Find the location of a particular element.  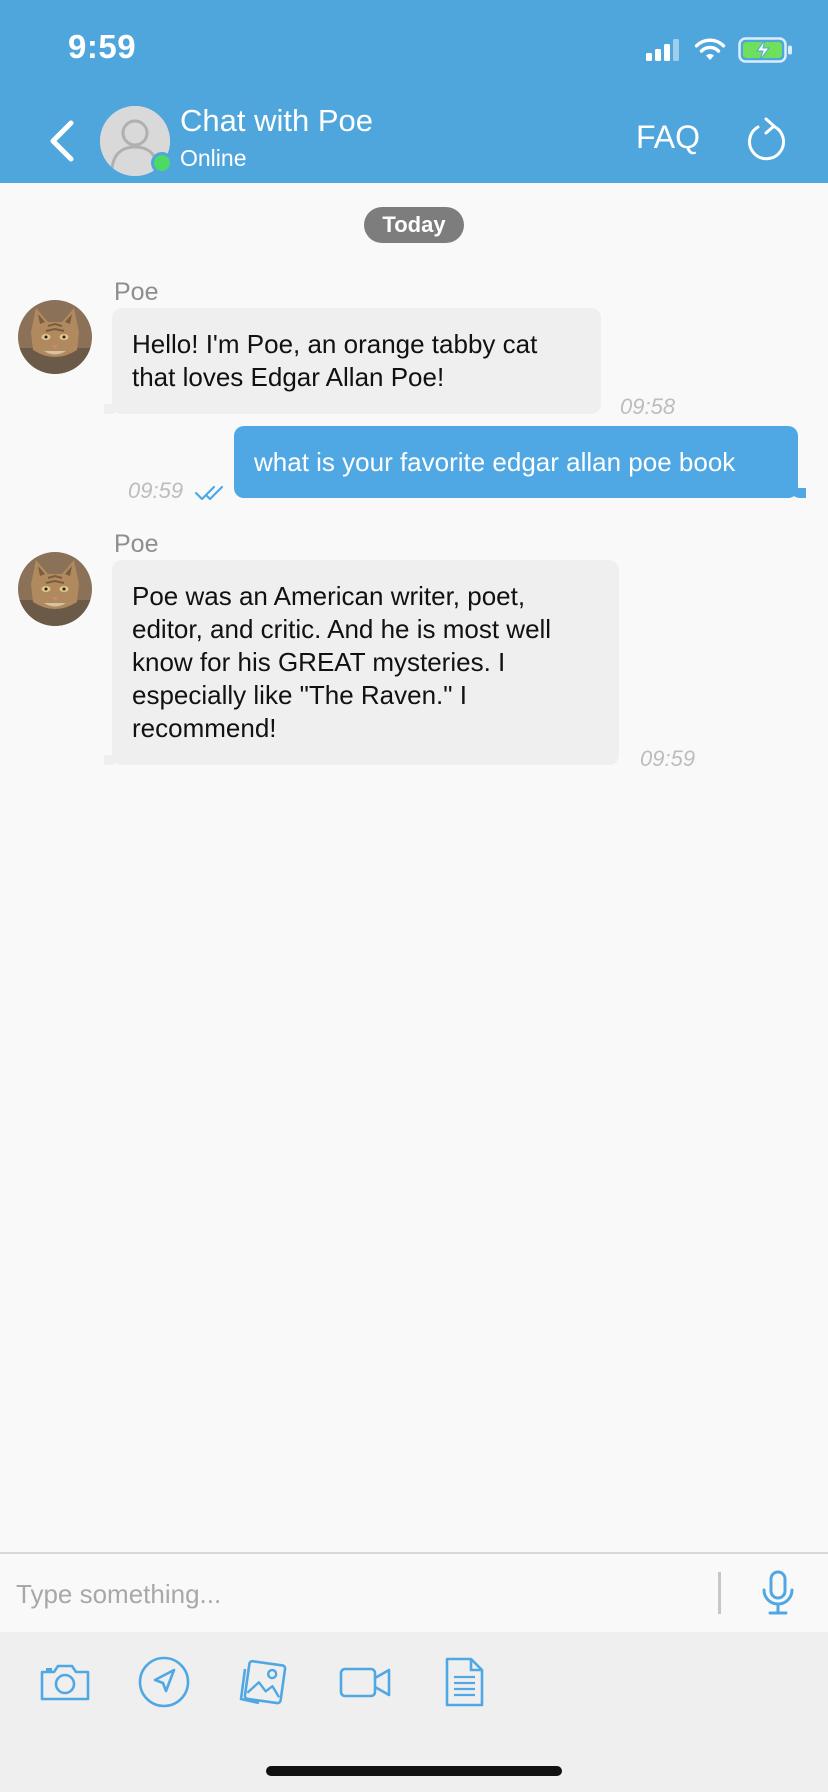

status-icons is located at coordinates (720, 50).